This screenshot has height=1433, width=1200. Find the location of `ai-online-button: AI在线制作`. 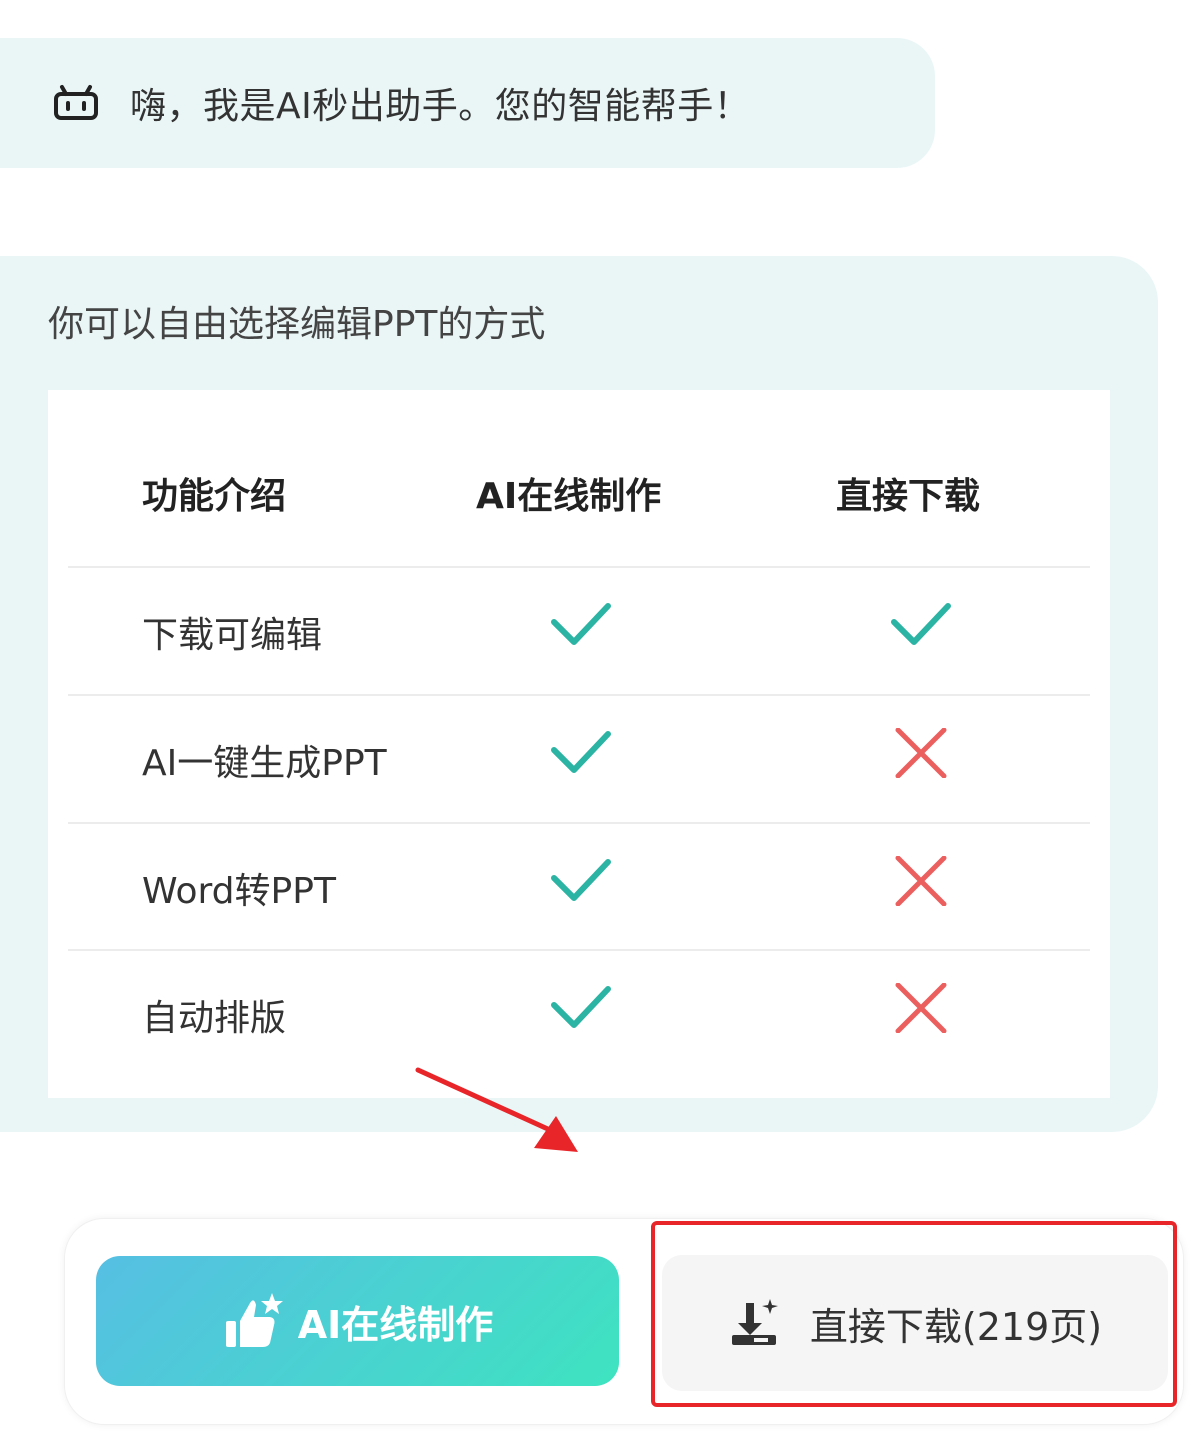

ai-online-button: AI在线制作 is located at coordinates (357, 1321).